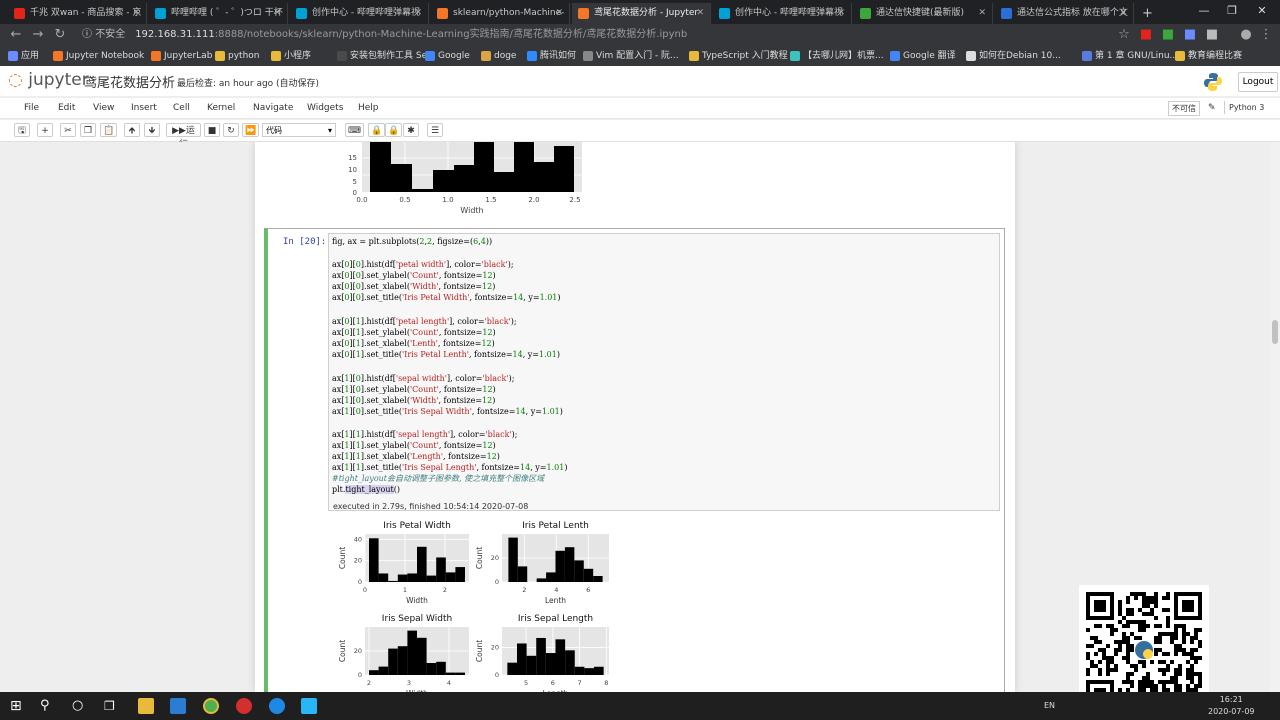  I want to click on profile-icon: ●, so click(1246, 35).